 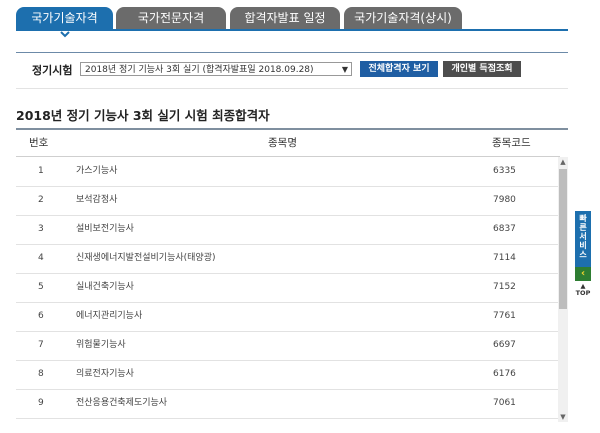 I want to click on tab-bar: 국가기술자격 국가전문자격 합격자발표 일정 국가기술자격(상시), so click(x=296, y=18).